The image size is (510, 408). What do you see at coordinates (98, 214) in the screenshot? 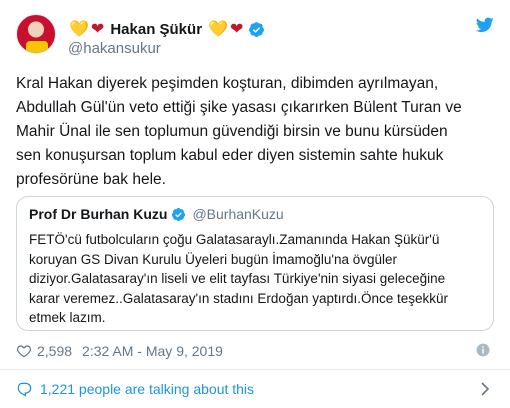
I see `quoted-author-name: Prof Dr Burhan Kuzu` at bounding box center [98, 214].